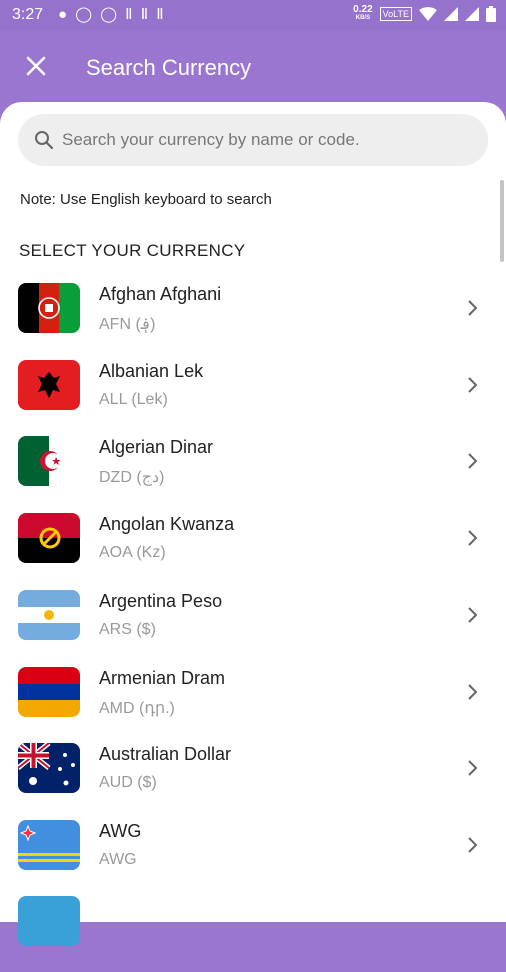 Image resolution: width=506 pixels, height=972 pixels. What do you see at coordinates (49, 385) in the screenshot?
I see `albania-flag-icon` at bounding box center [49, 385].